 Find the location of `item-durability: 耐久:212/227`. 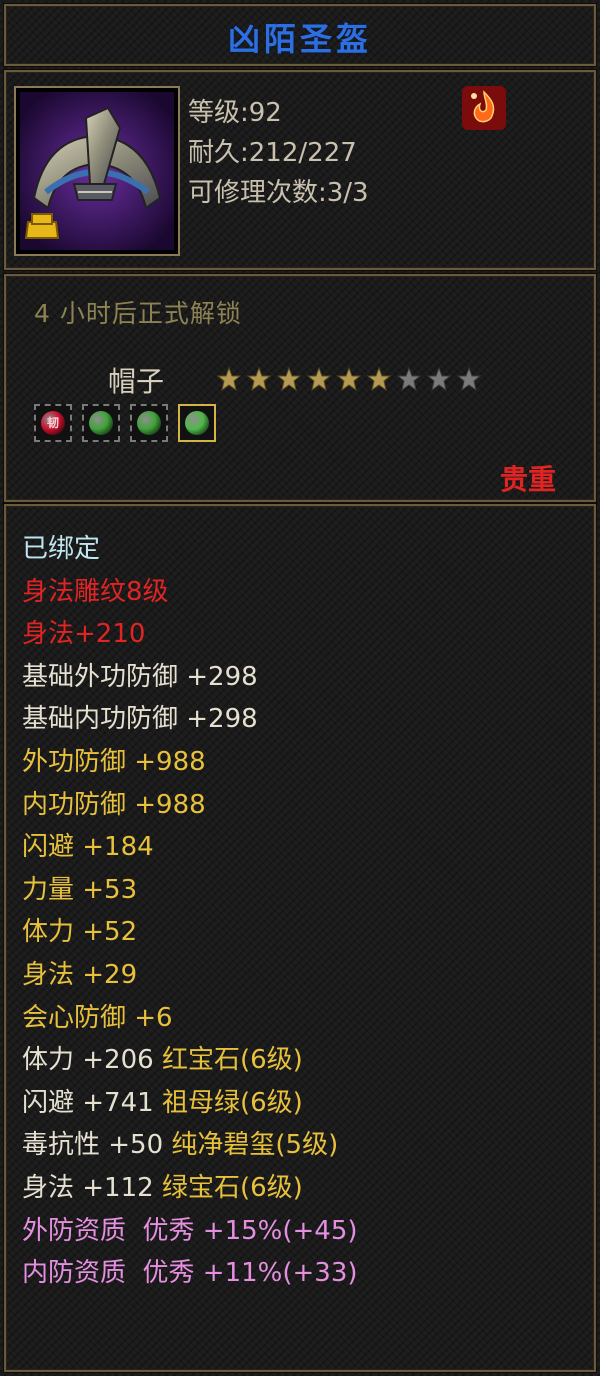

item-durability: 耐久:212/227 is located at coordinates (272, 153).